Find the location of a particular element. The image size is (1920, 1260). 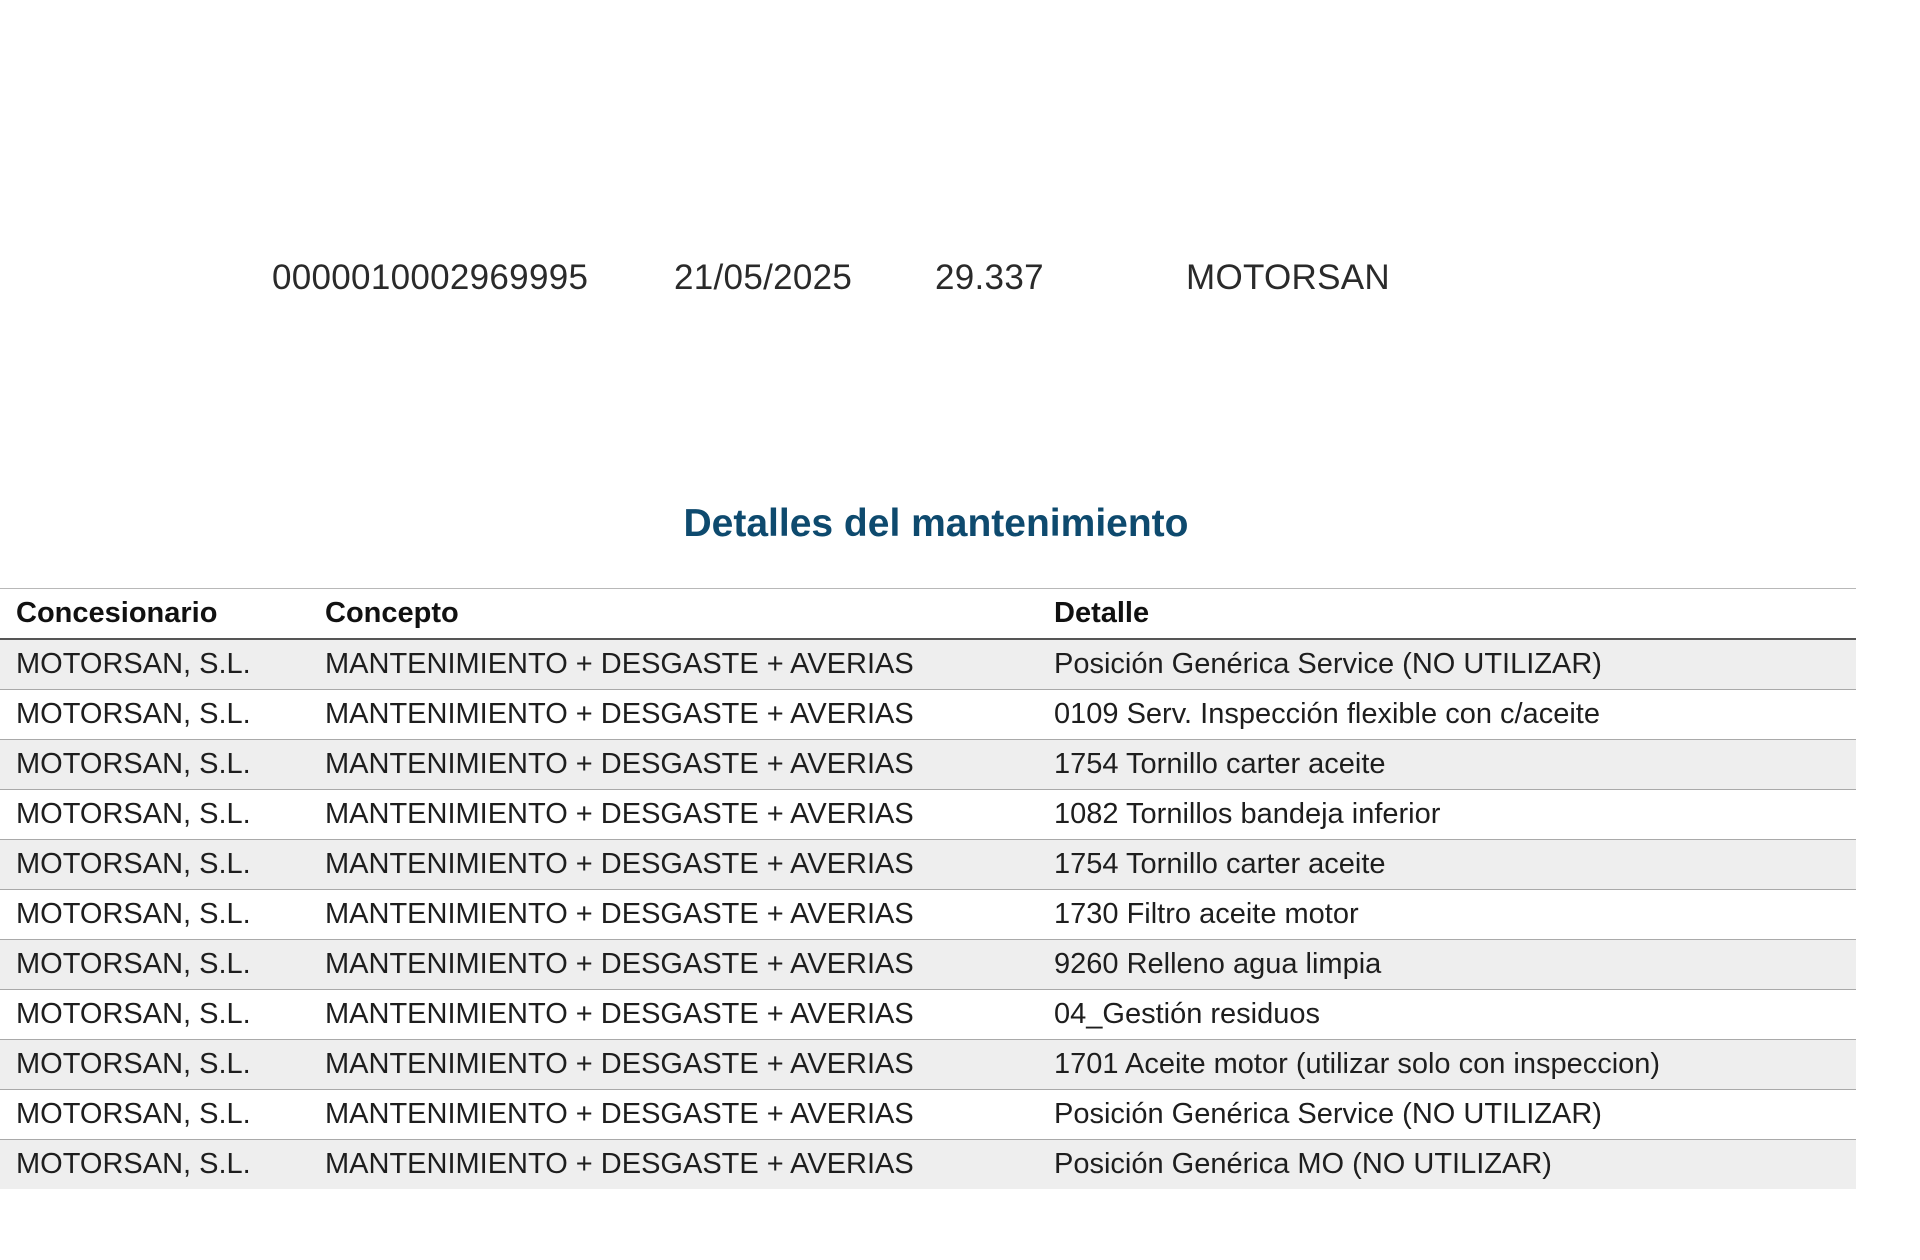

cell-detail: 1082 Tornillos bandeja inferior is located at coordinates (1447, 814).